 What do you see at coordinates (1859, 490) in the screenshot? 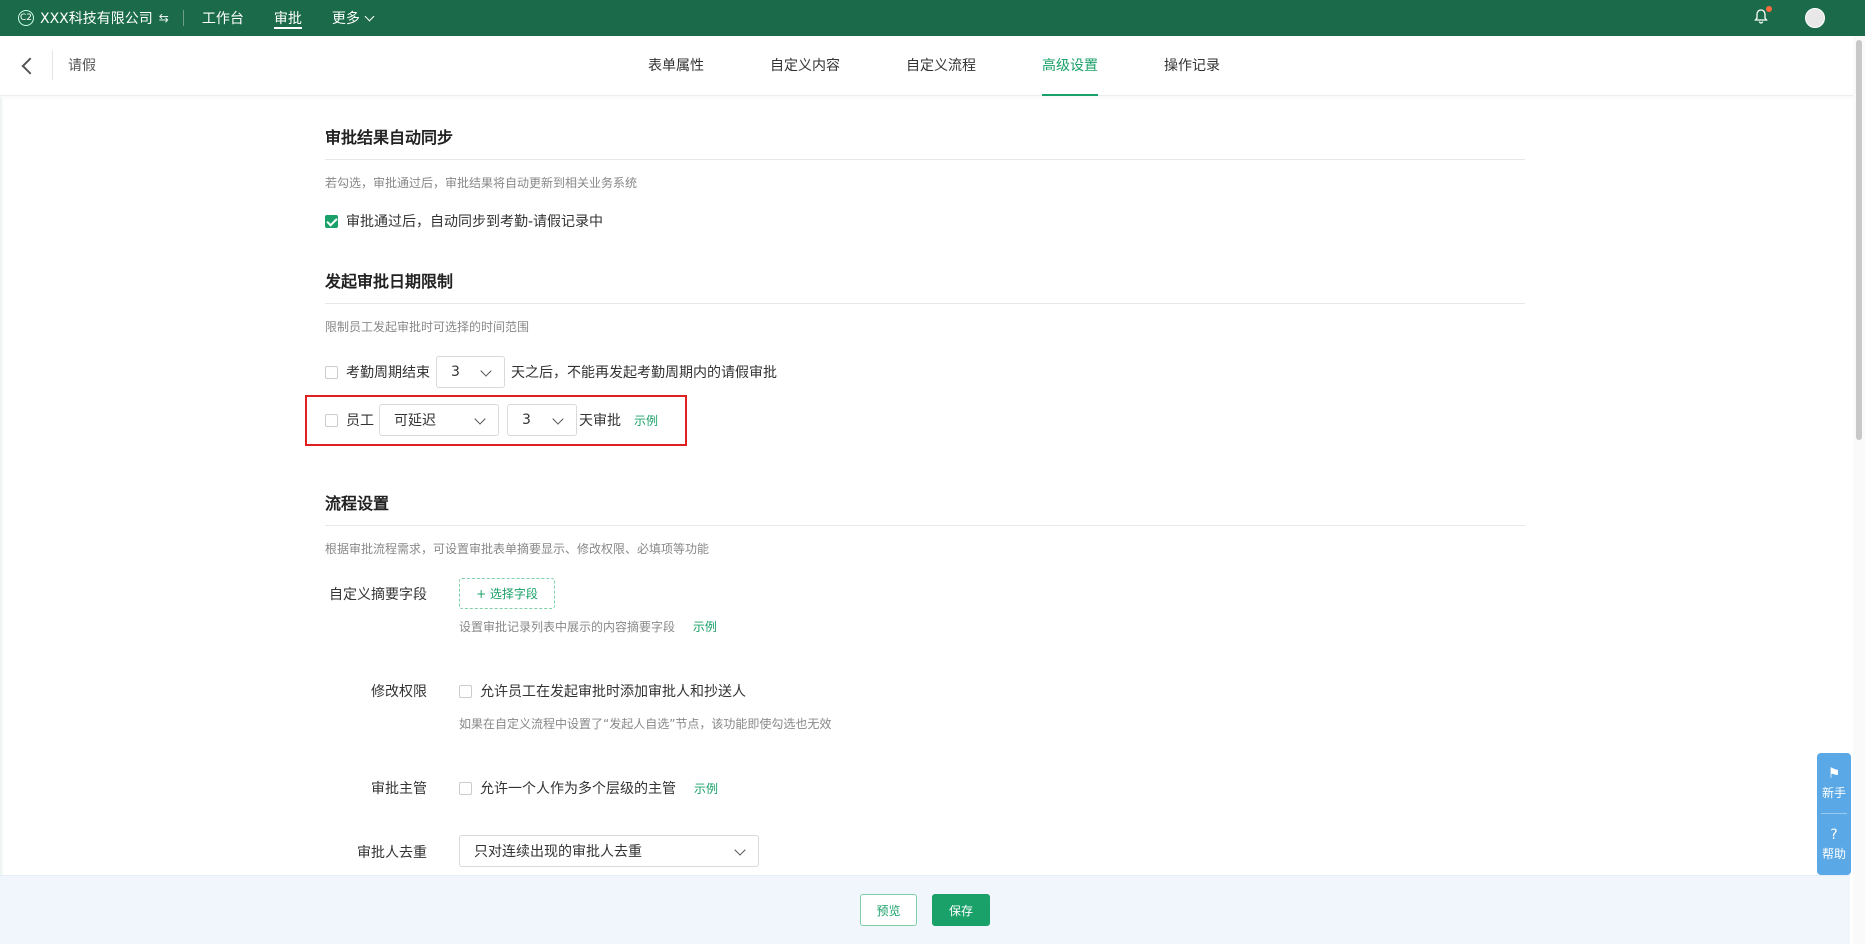
I see `page-scrollbar` at bounding box center [1859, 490].